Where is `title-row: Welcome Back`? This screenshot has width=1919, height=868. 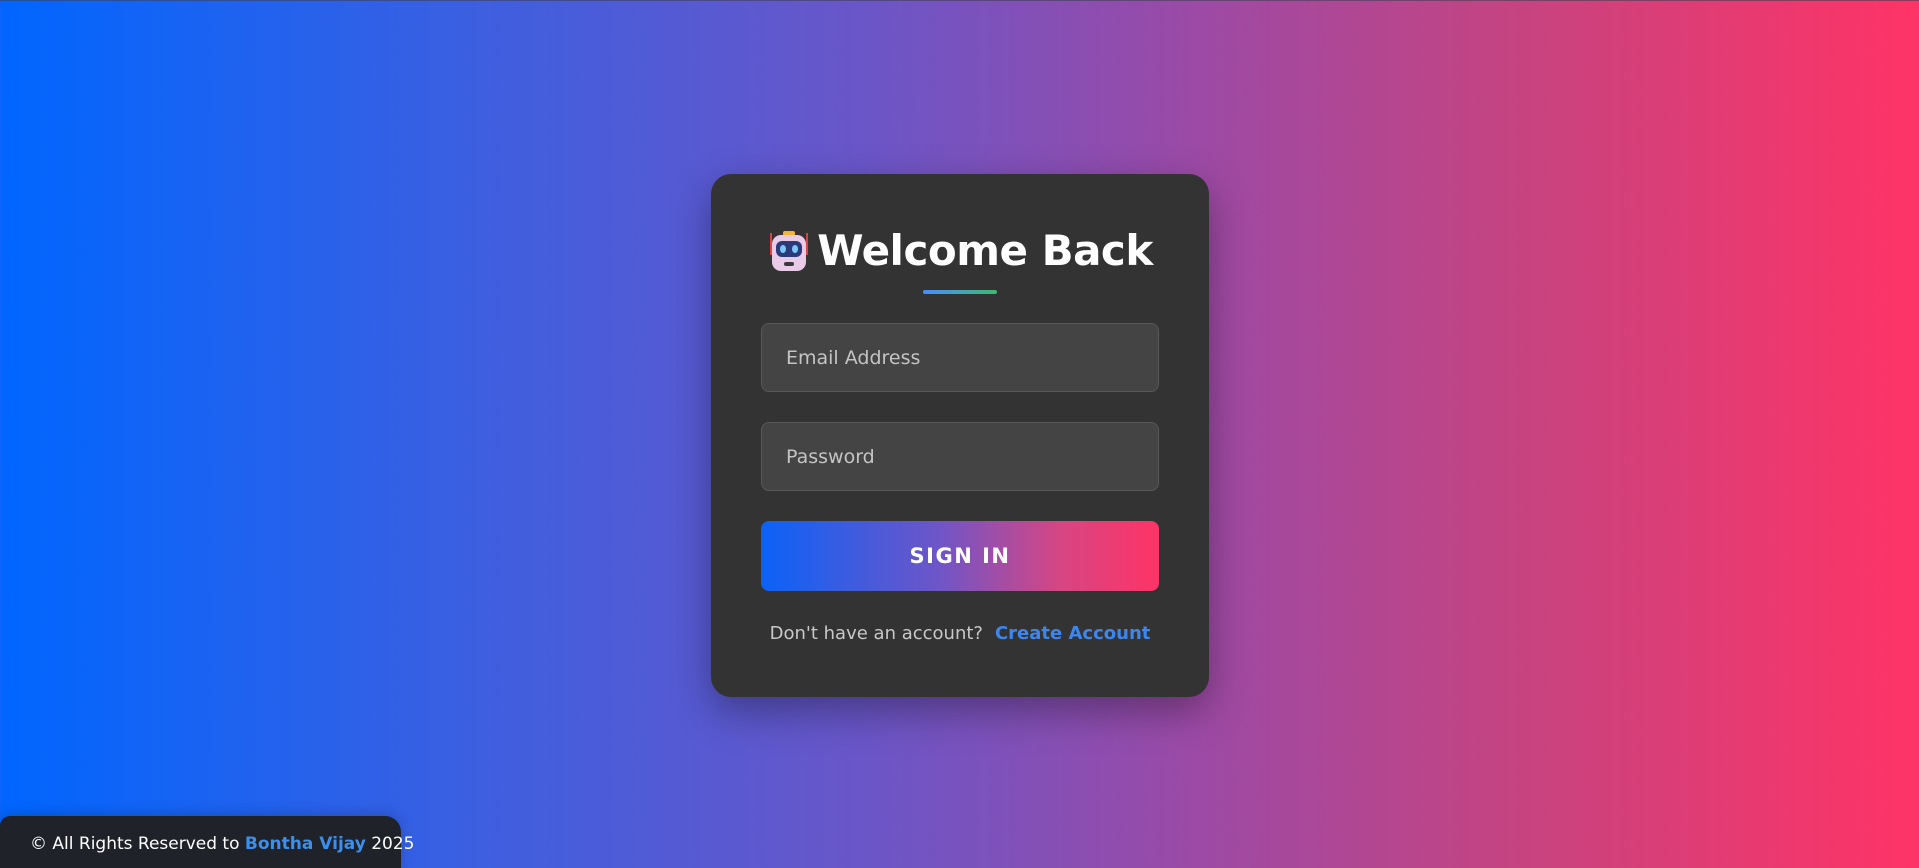
title-row: Welcome Back is located at coordinates (960, 251).